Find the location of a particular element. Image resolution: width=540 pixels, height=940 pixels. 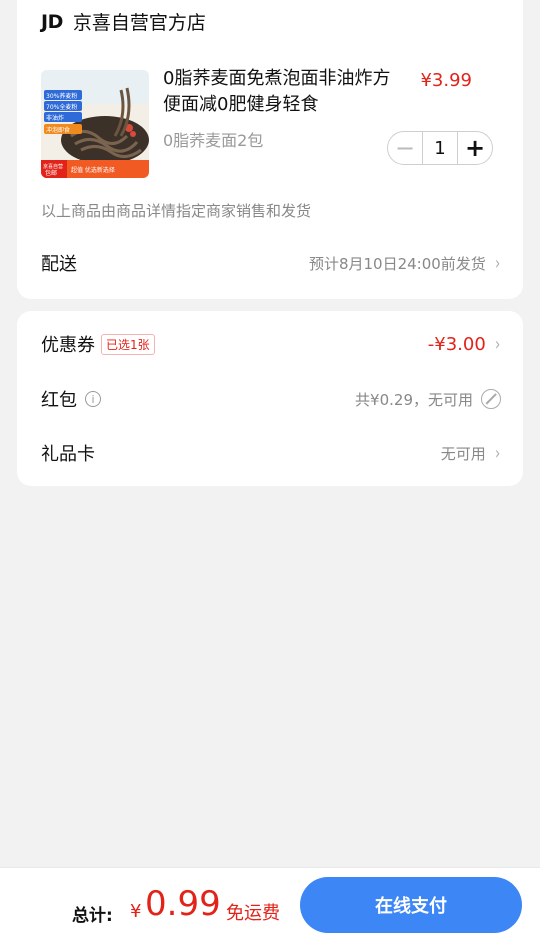

giftcard-value: 无可用 is located at coordinates (463, 453).